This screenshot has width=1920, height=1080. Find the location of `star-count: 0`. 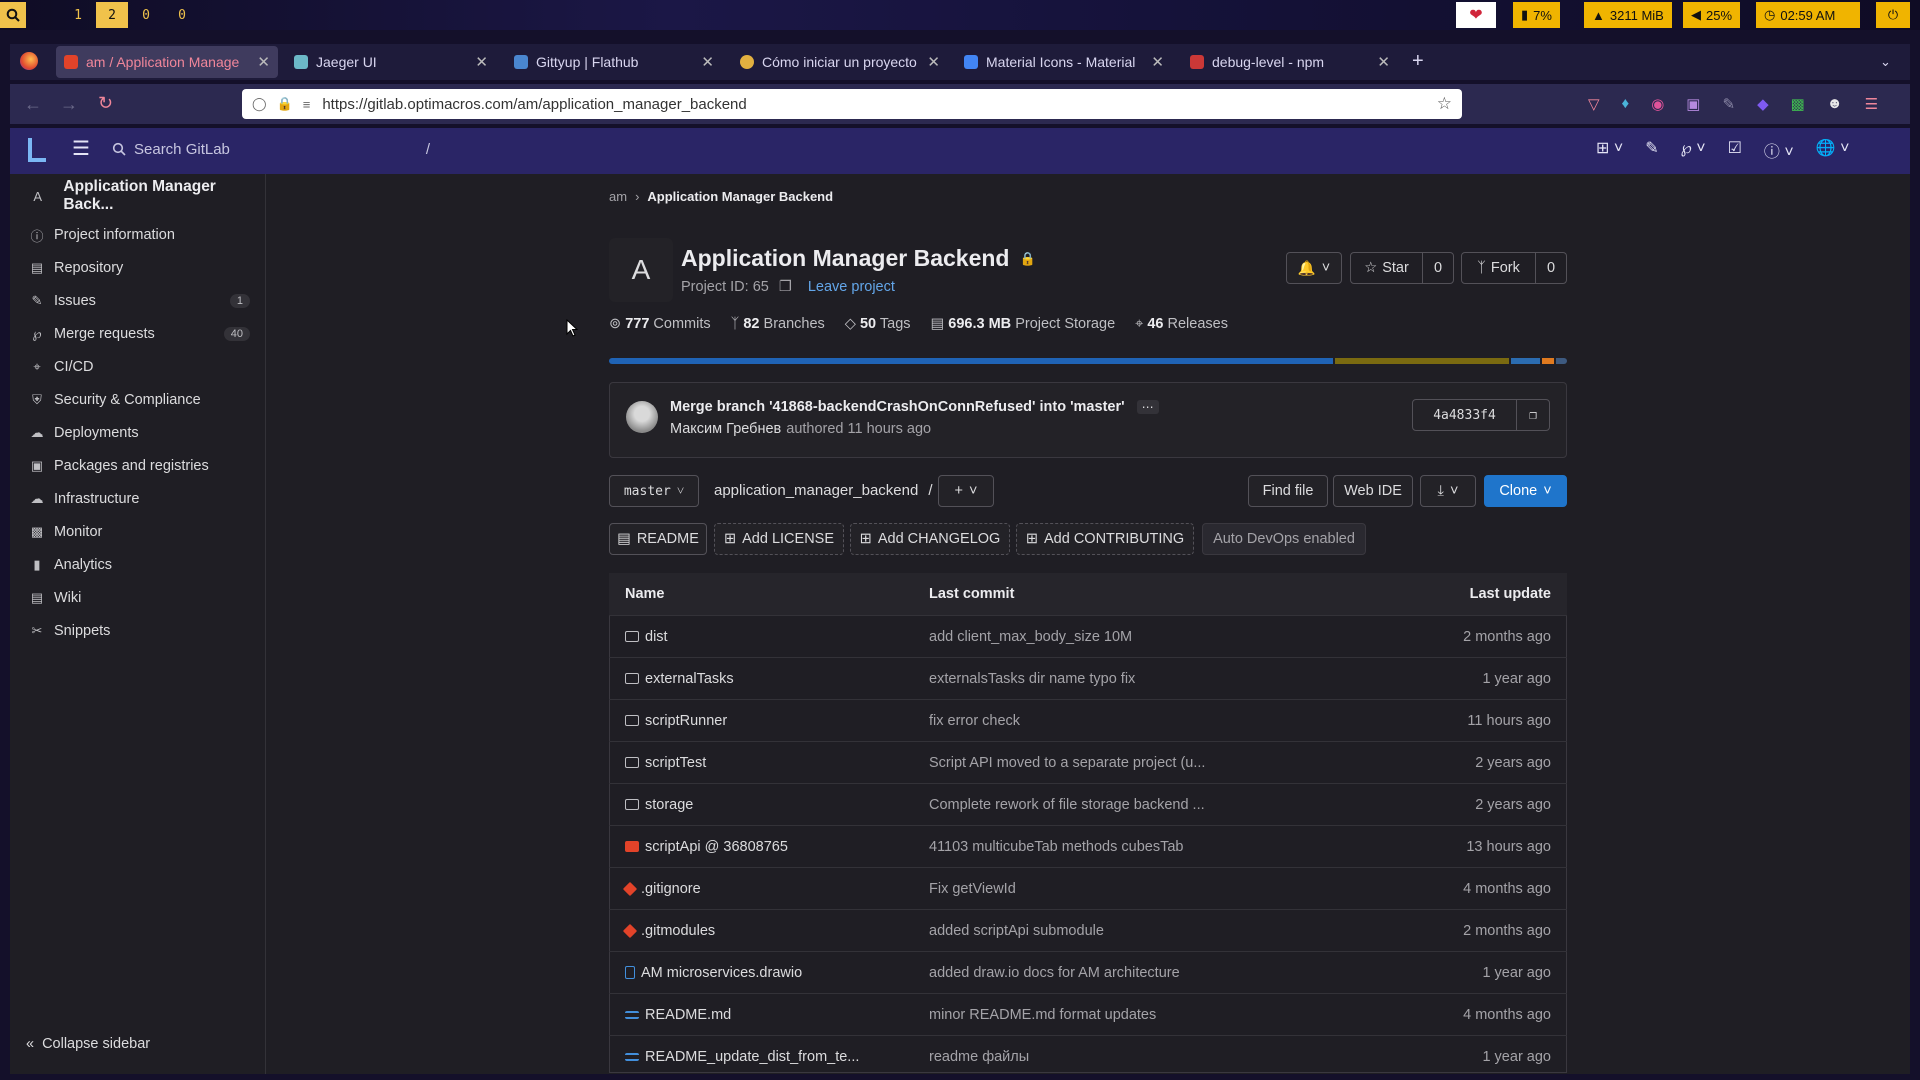

star-count: 0 is located at coordinates (1438, 268).